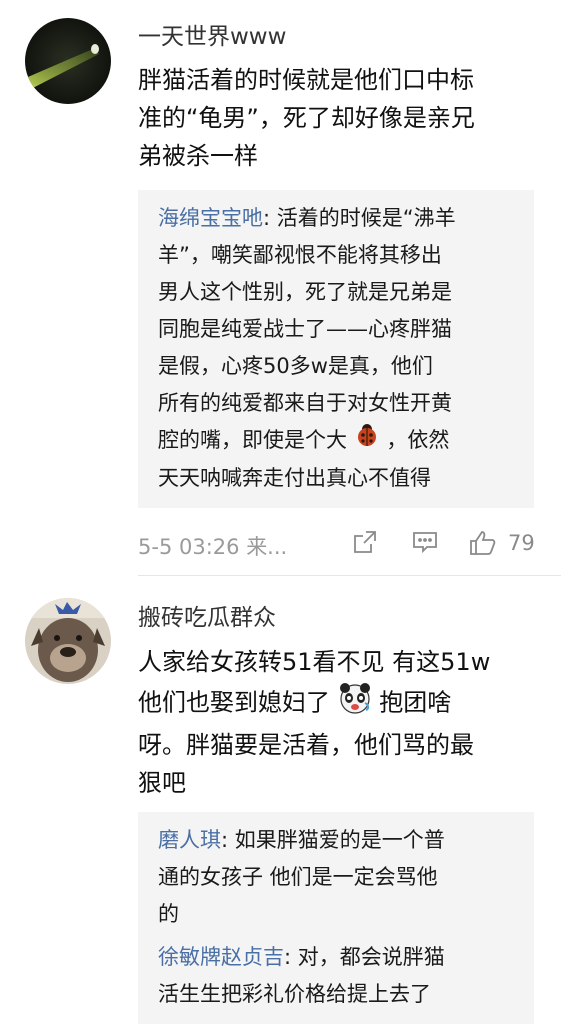 Image resolution: width=561 pixels, height=1024 pixels. Describe the element at coordinates (294, 994) in the screenshot. I see `reply-line: 活生生把彩礼价格给提上去了` at that location.